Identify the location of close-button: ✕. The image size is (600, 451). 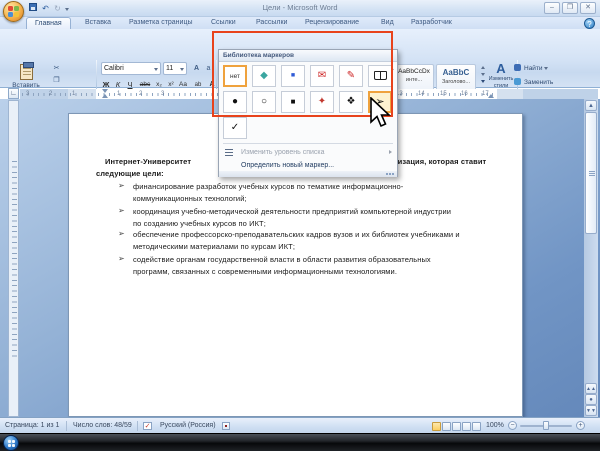
(588, 8).